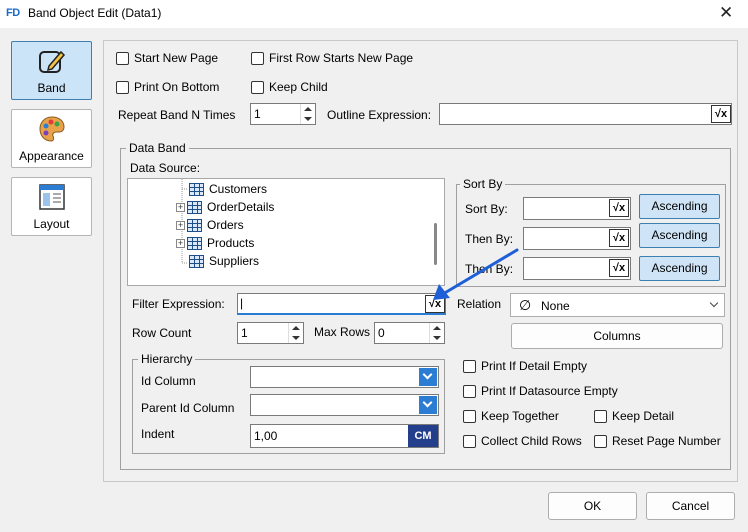 Image resolution: width=748 pixels, height=532 pixels. I want to click on columns-button: Columns, so click(617, 336).